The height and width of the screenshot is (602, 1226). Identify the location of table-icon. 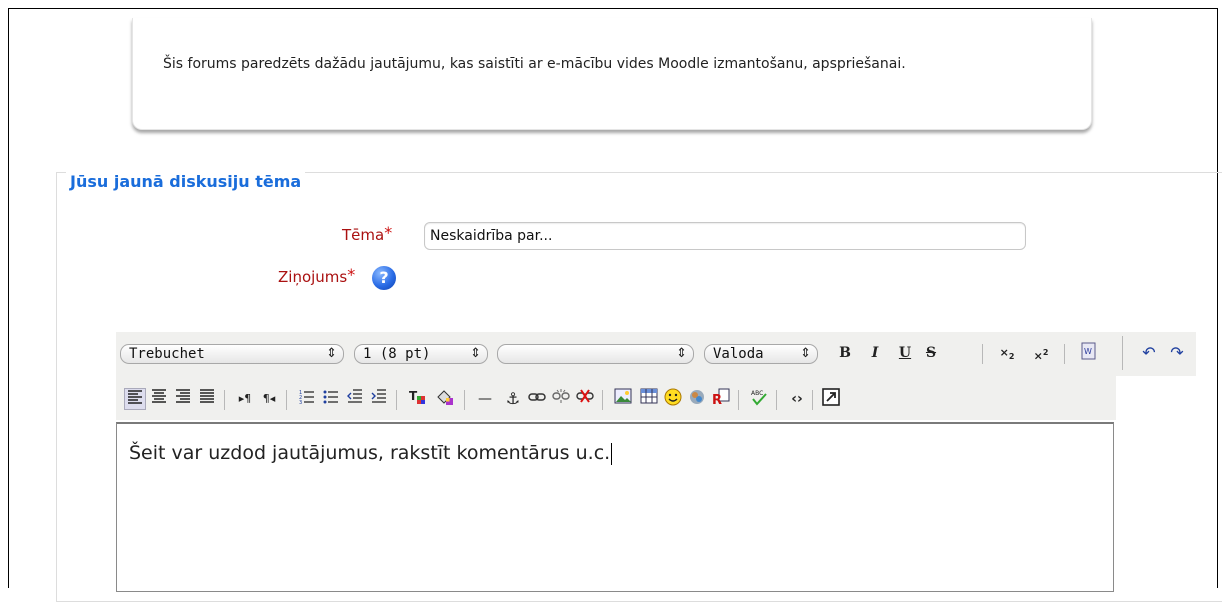
(649, 399).